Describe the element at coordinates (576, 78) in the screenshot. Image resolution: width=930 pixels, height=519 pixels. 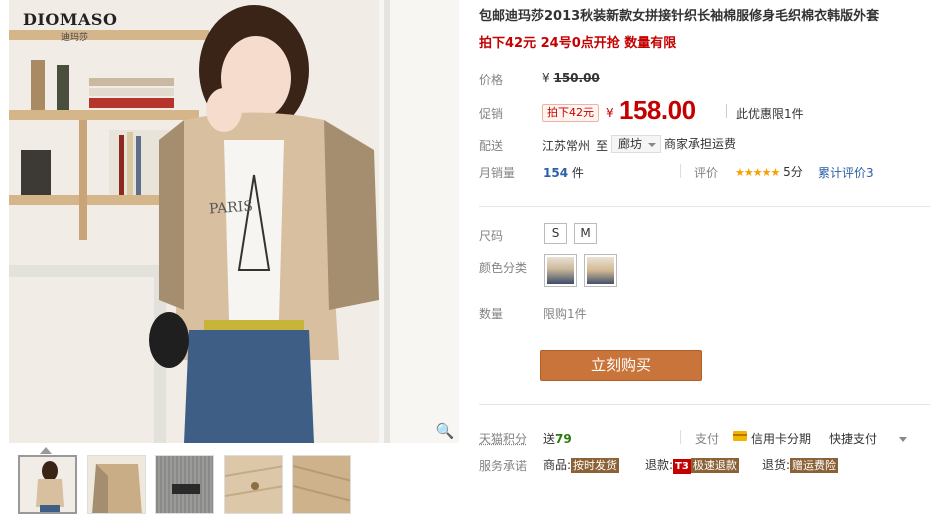
I see `original-price-value: 150.00` at that location.